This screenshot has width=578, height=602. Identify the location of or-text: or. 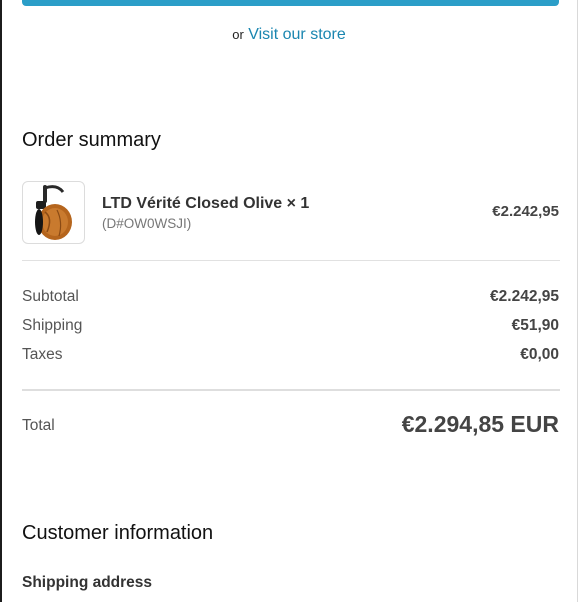
(238, 34).